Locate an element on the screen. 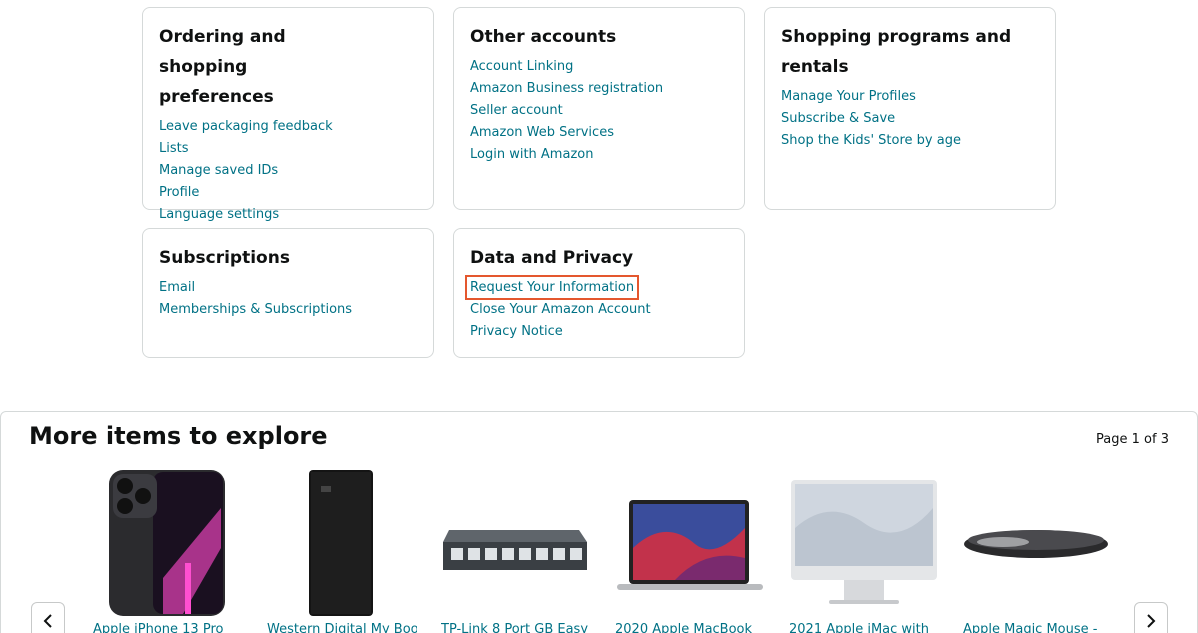 This screenshot has height=633, width=1198. product-image-wd-mybook is located at coordinates (342, 543).